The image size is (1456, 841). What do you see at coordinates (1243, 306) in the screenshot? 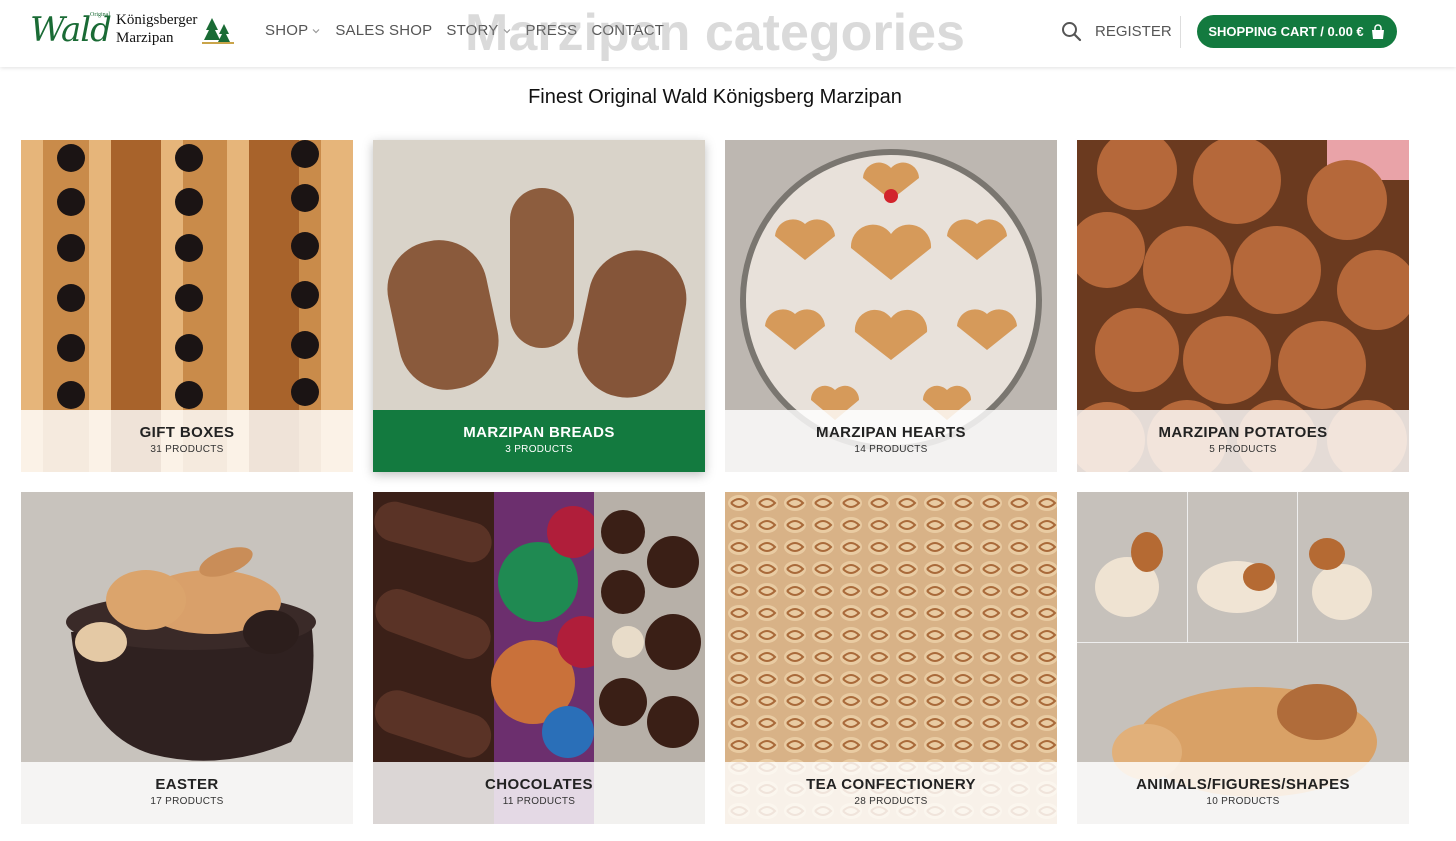
I see `category-card-marzipan-potatoes: MARZIPAN POTATOES 5 PRODUCTS` at bounding box center [1243, 306].